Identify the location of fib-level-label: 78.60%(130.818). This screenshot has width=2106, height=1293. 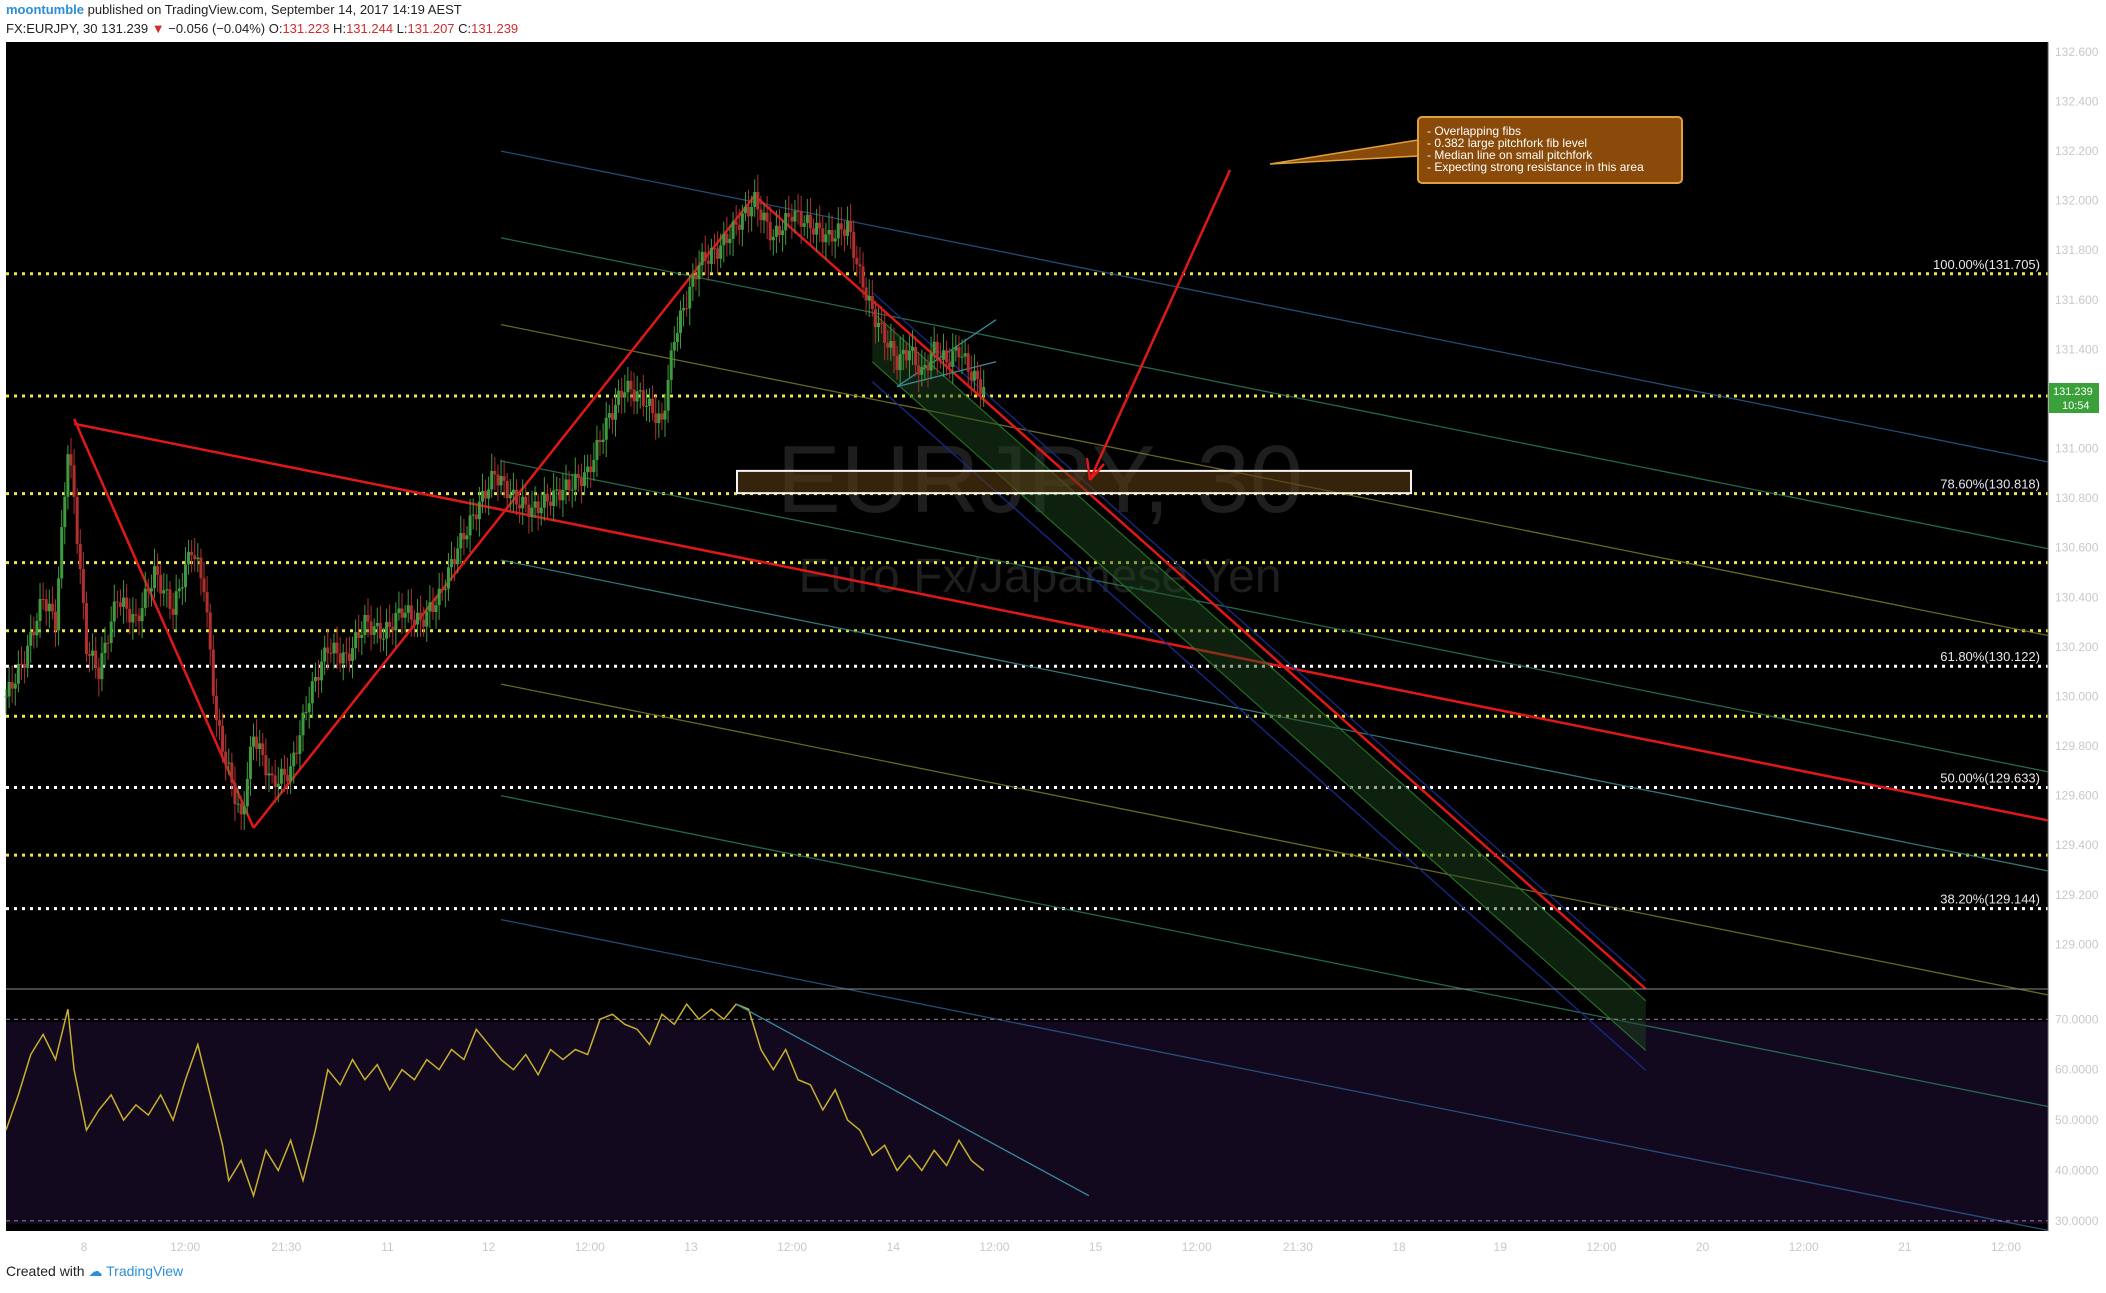
(1990, 484).